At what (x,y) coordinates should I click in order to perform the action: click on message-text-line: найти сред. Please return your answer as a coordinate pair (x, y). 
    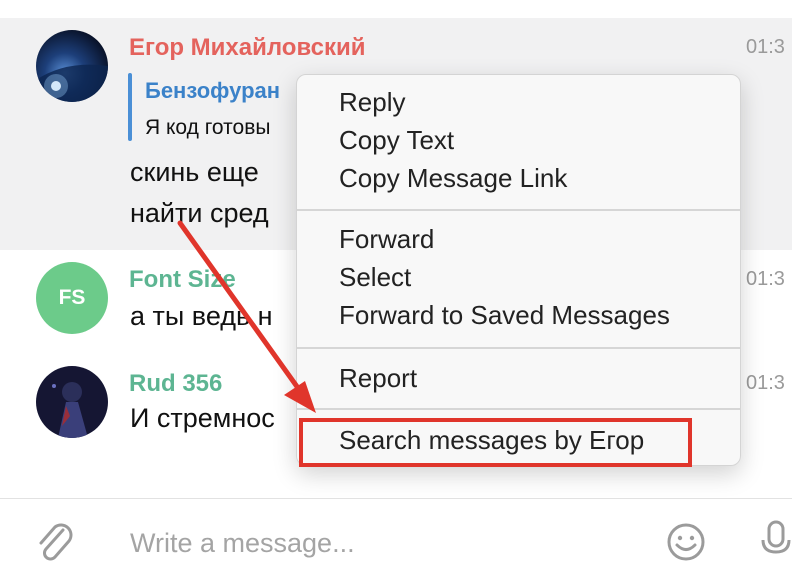
    Looking at the image, I should click on (199, 213).